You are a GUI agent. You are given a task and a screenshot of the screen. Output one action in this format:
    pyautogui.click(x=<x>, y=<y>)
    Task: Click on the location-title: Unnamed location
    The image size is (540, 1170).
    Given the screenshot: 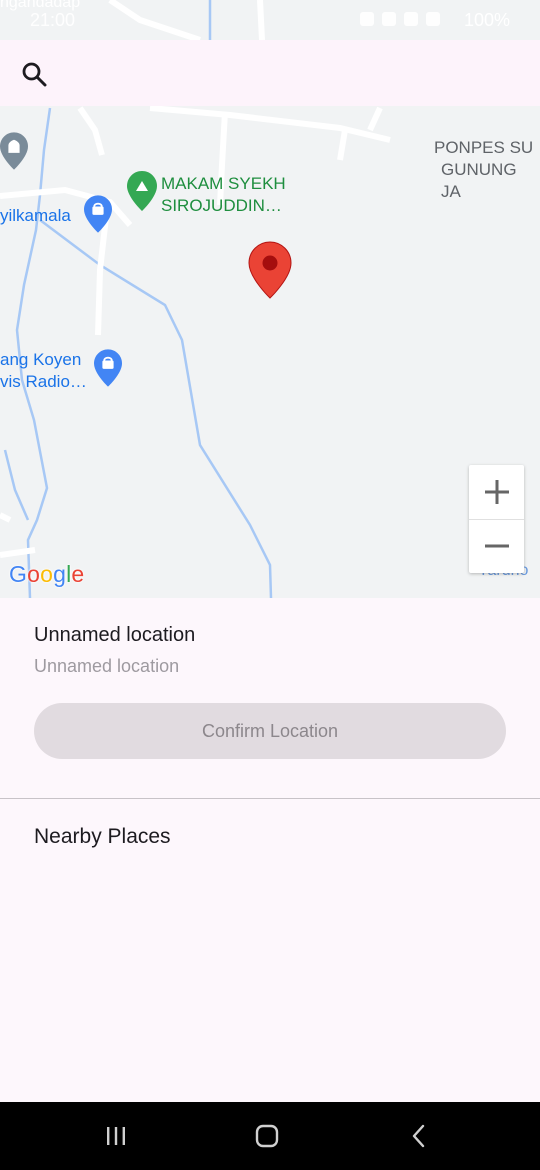 What is the action you would take?
    pyautogui.click(x=115, y=635)
    